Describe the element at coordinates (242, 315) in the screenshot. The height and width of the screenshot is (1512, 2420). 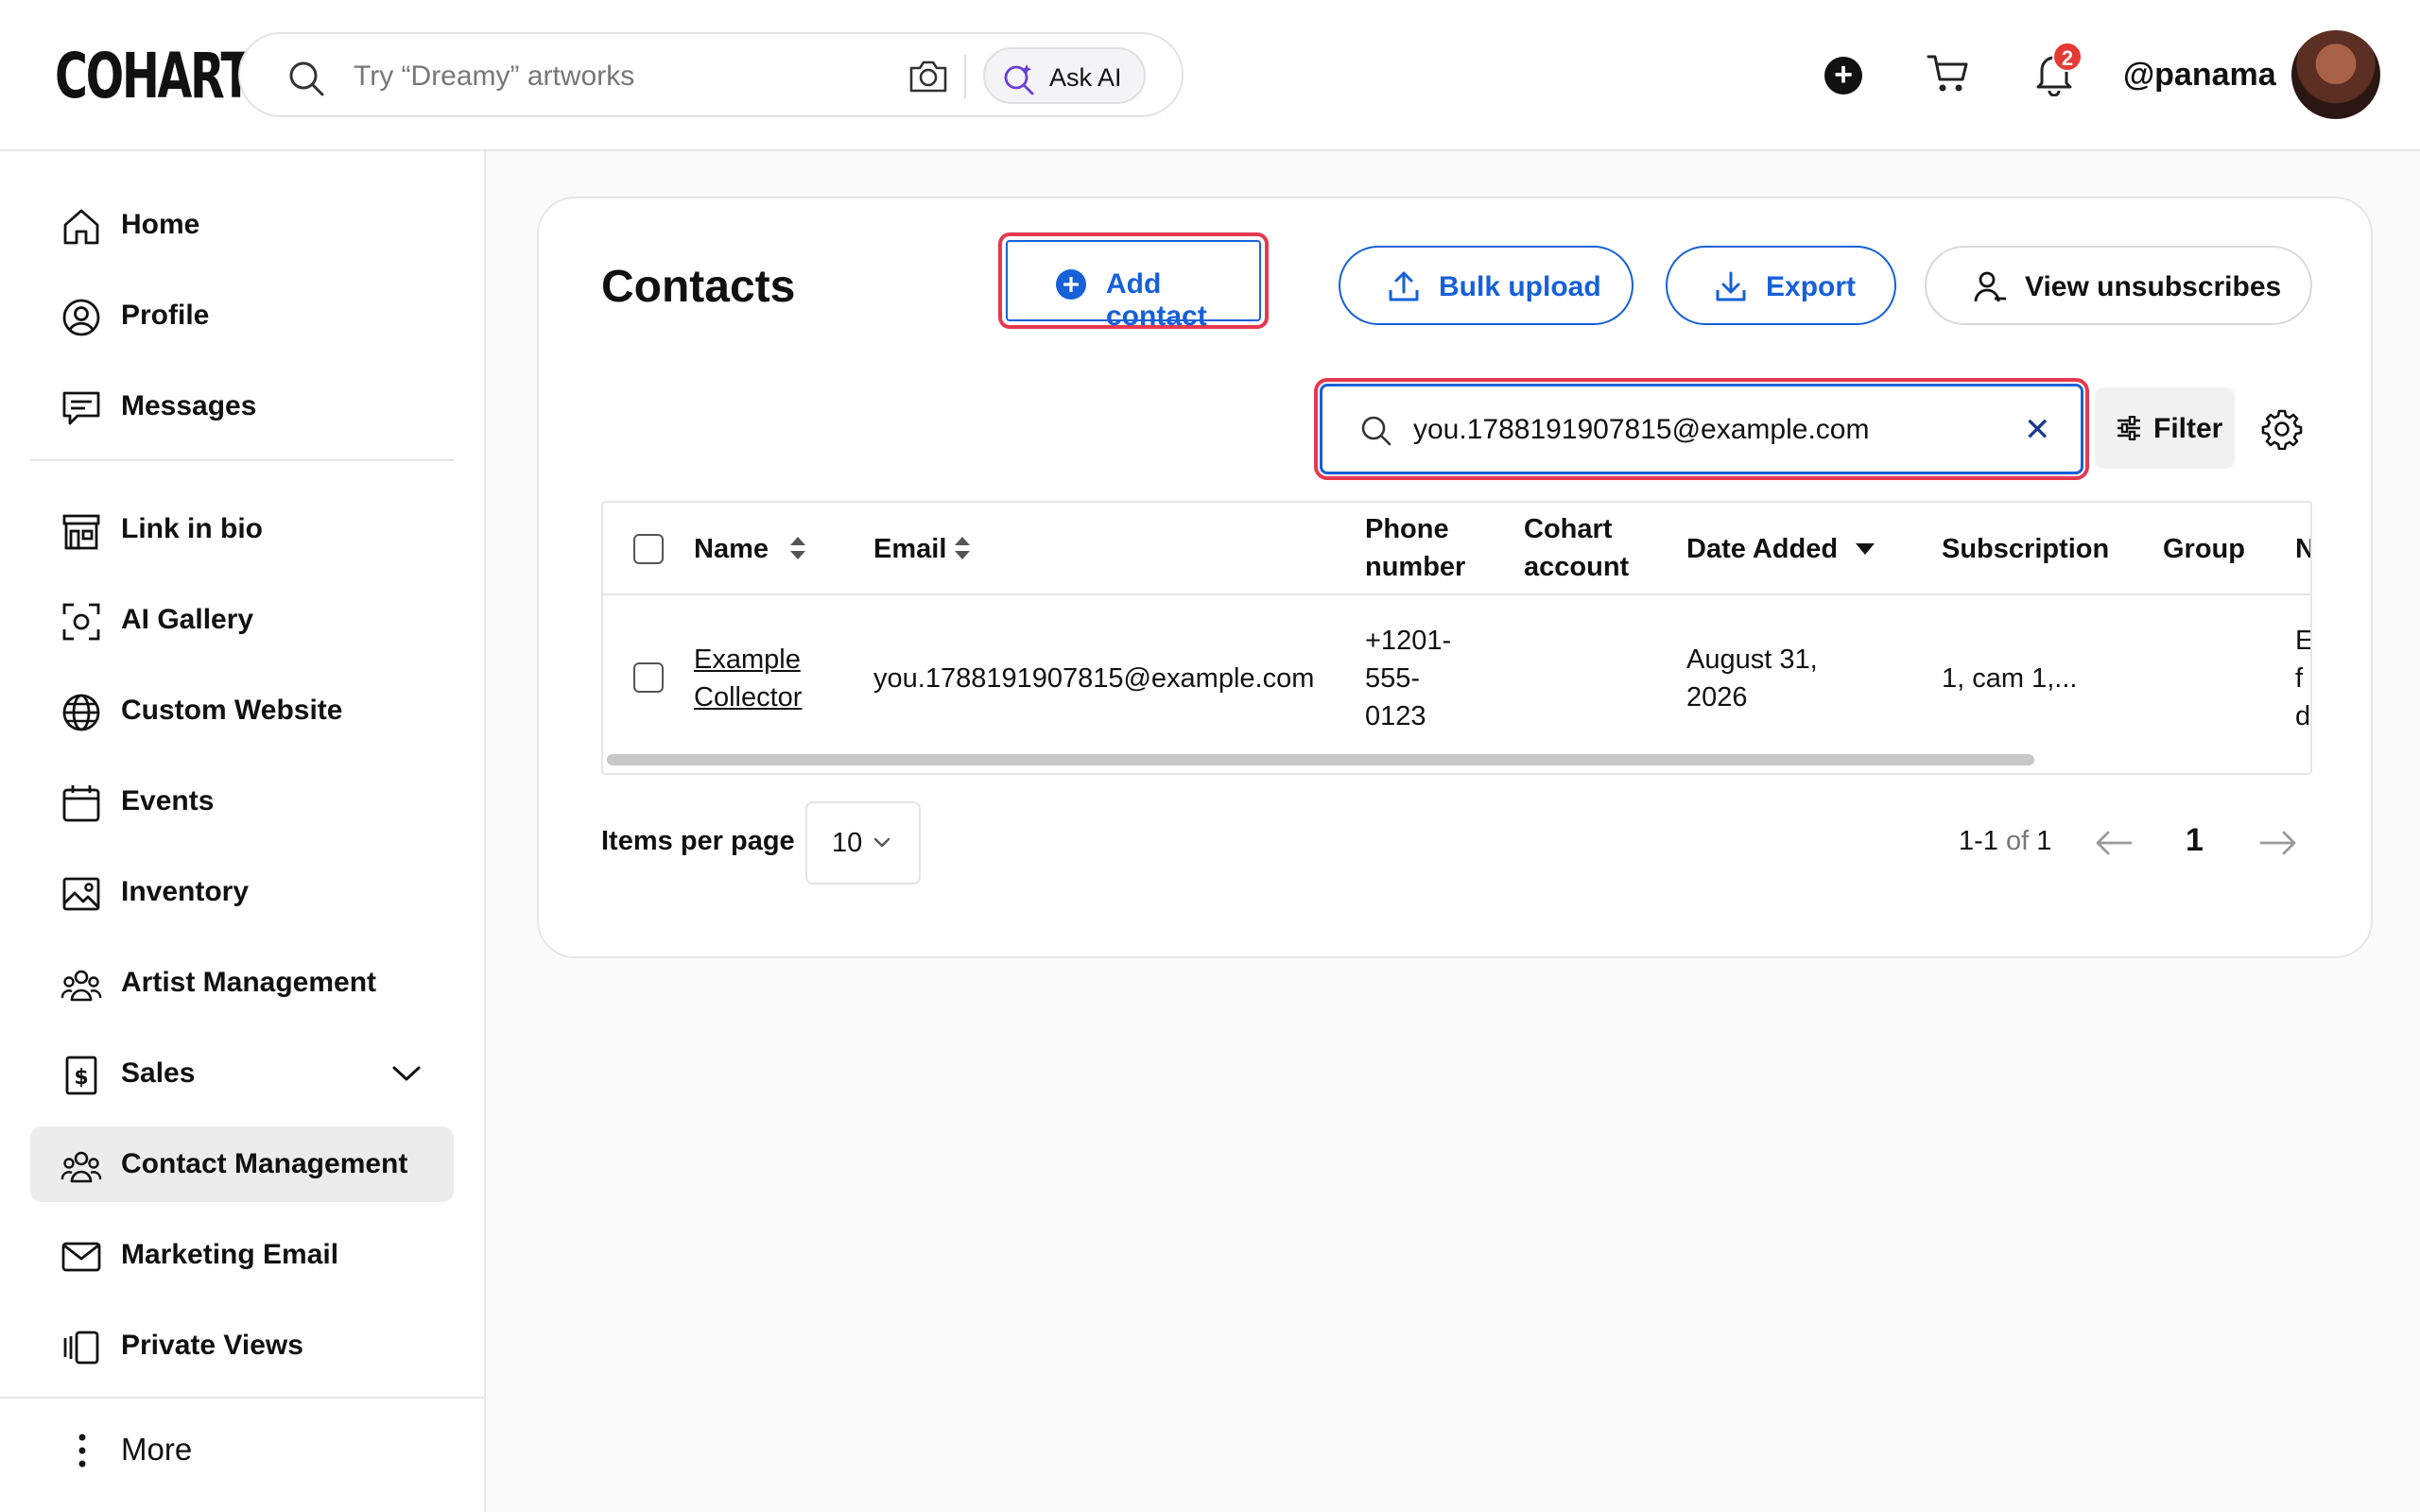
I see `sidebar-item-profile: Profile` at that location.